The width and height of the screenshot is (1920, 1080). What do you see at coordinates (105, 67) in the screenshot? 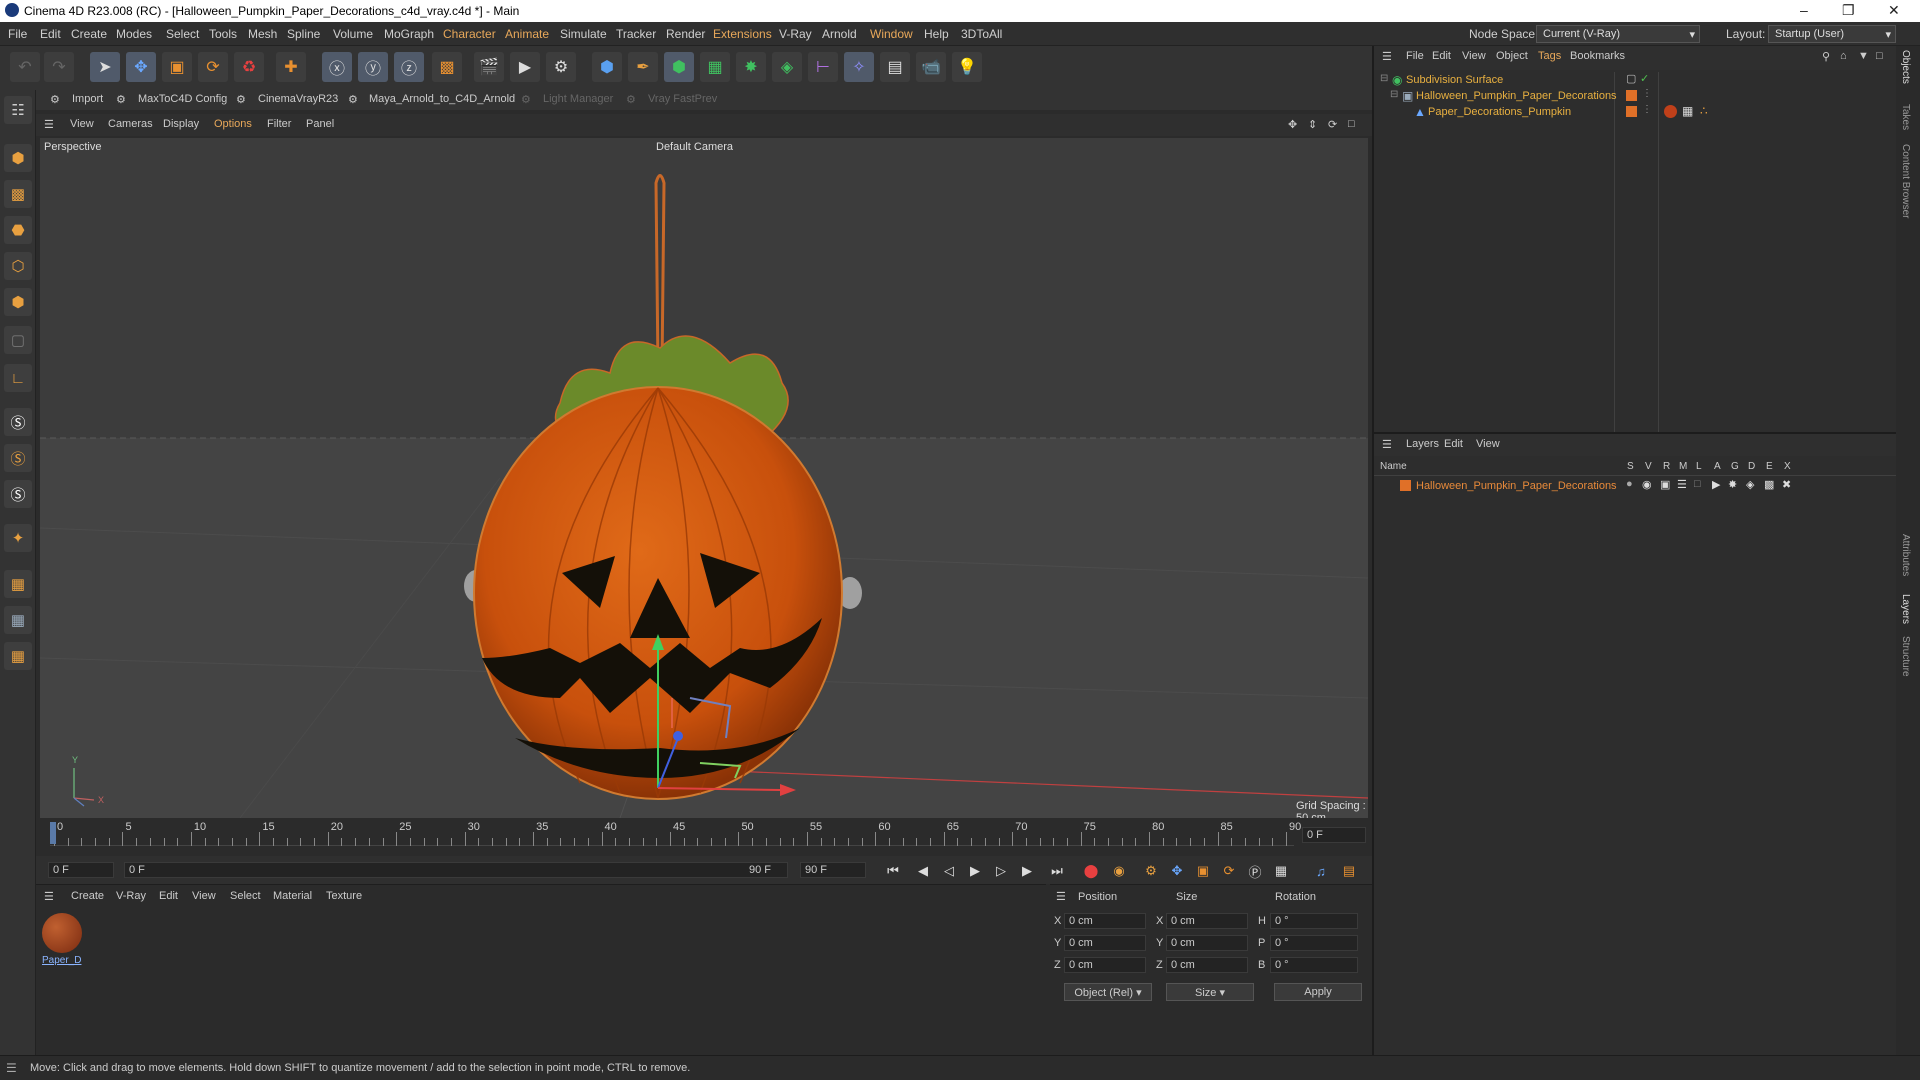
I see `select-tool-icon: ➤` at bounding box center [105, 67].